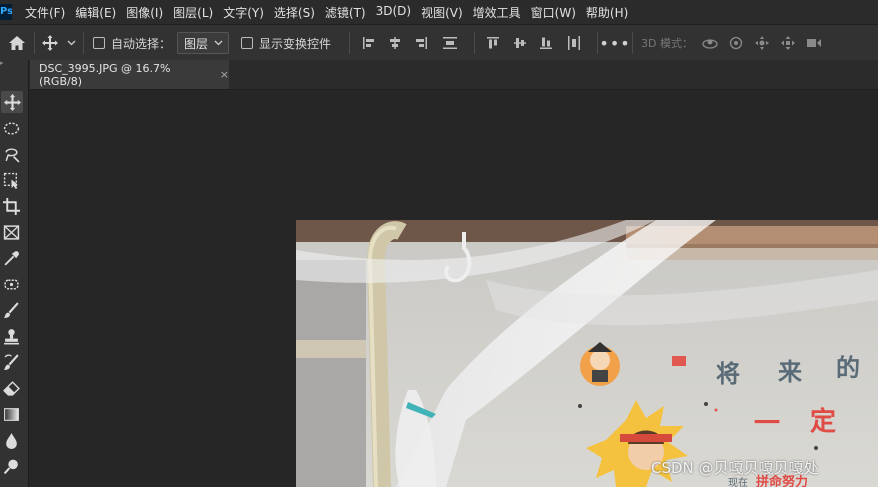  What do you see at coordinates (243, 12) in the screenshot?
I see `menu-type: 文字(Y)` at bounding box center [243, 12].